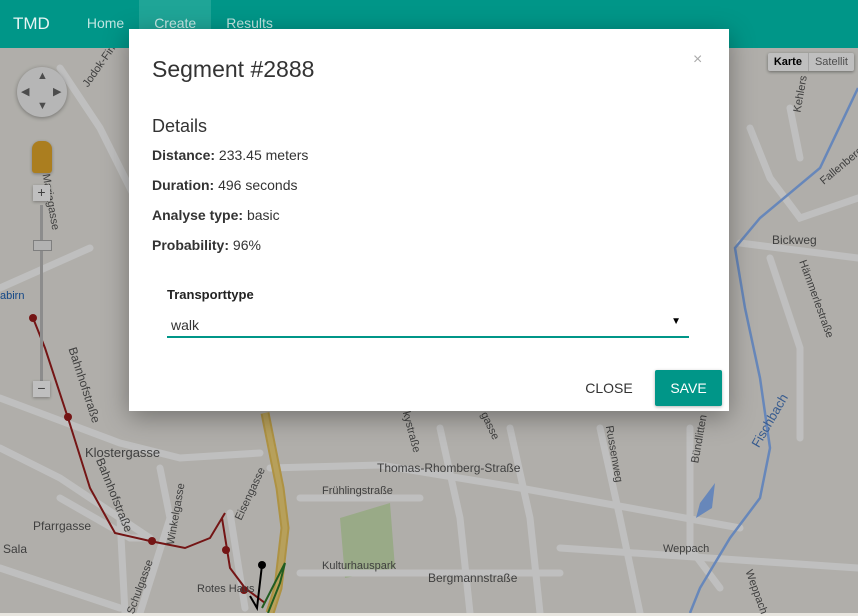 The image size is (858, 616). What do you see at coordinates (31, 24) in the screenshot?
I see `brand-logo: TMD` at bounding box center [31, 24].